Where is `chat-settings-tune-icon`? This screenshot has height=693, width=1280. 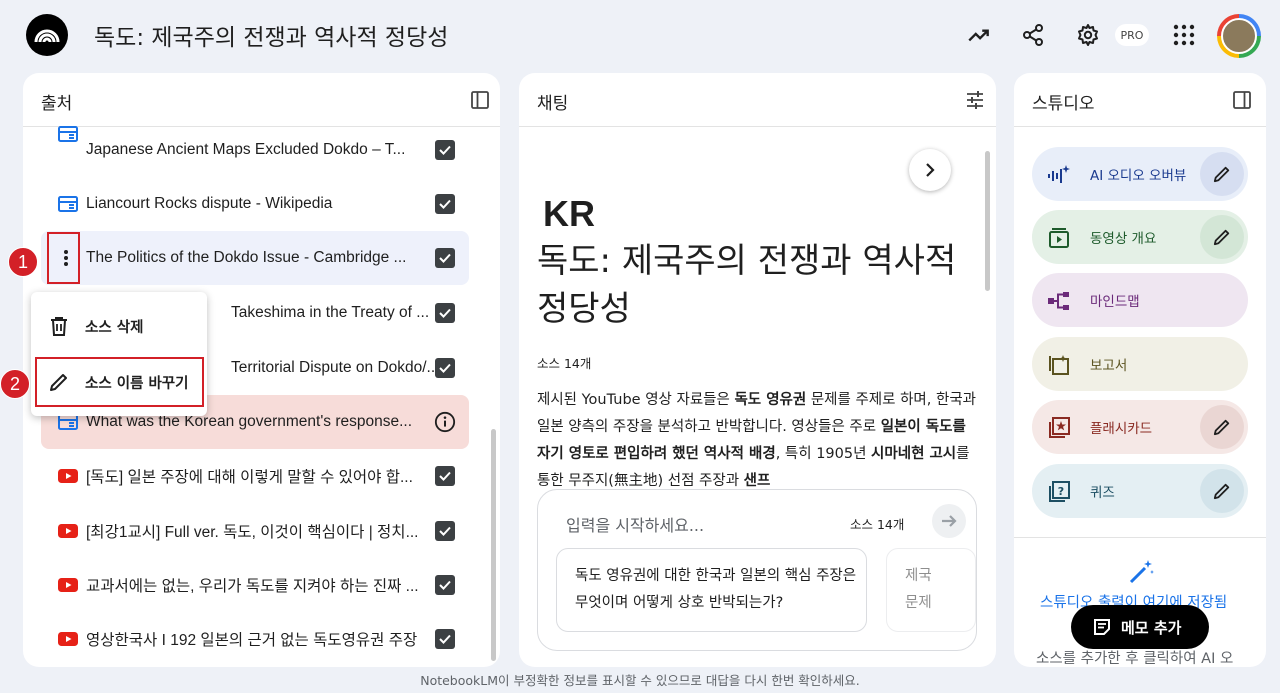 chat-settings-tune-icon is located at coordinates (975, 100).